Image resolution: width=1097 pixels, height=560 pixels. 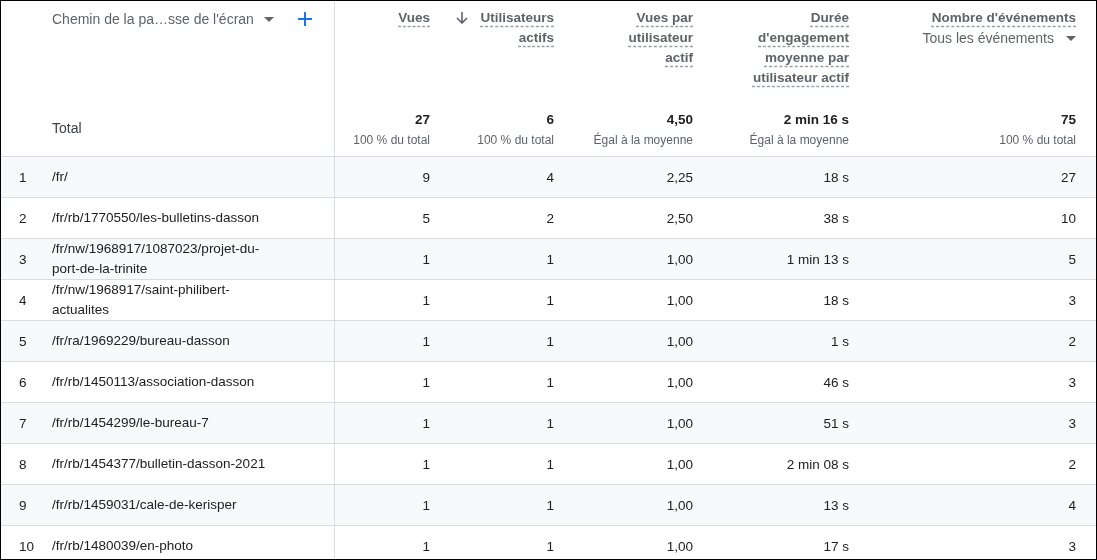 What do you see at coordinates (23, 341) in the screenshot?
I see `row-number: 5` at bounding box center [23, 341].